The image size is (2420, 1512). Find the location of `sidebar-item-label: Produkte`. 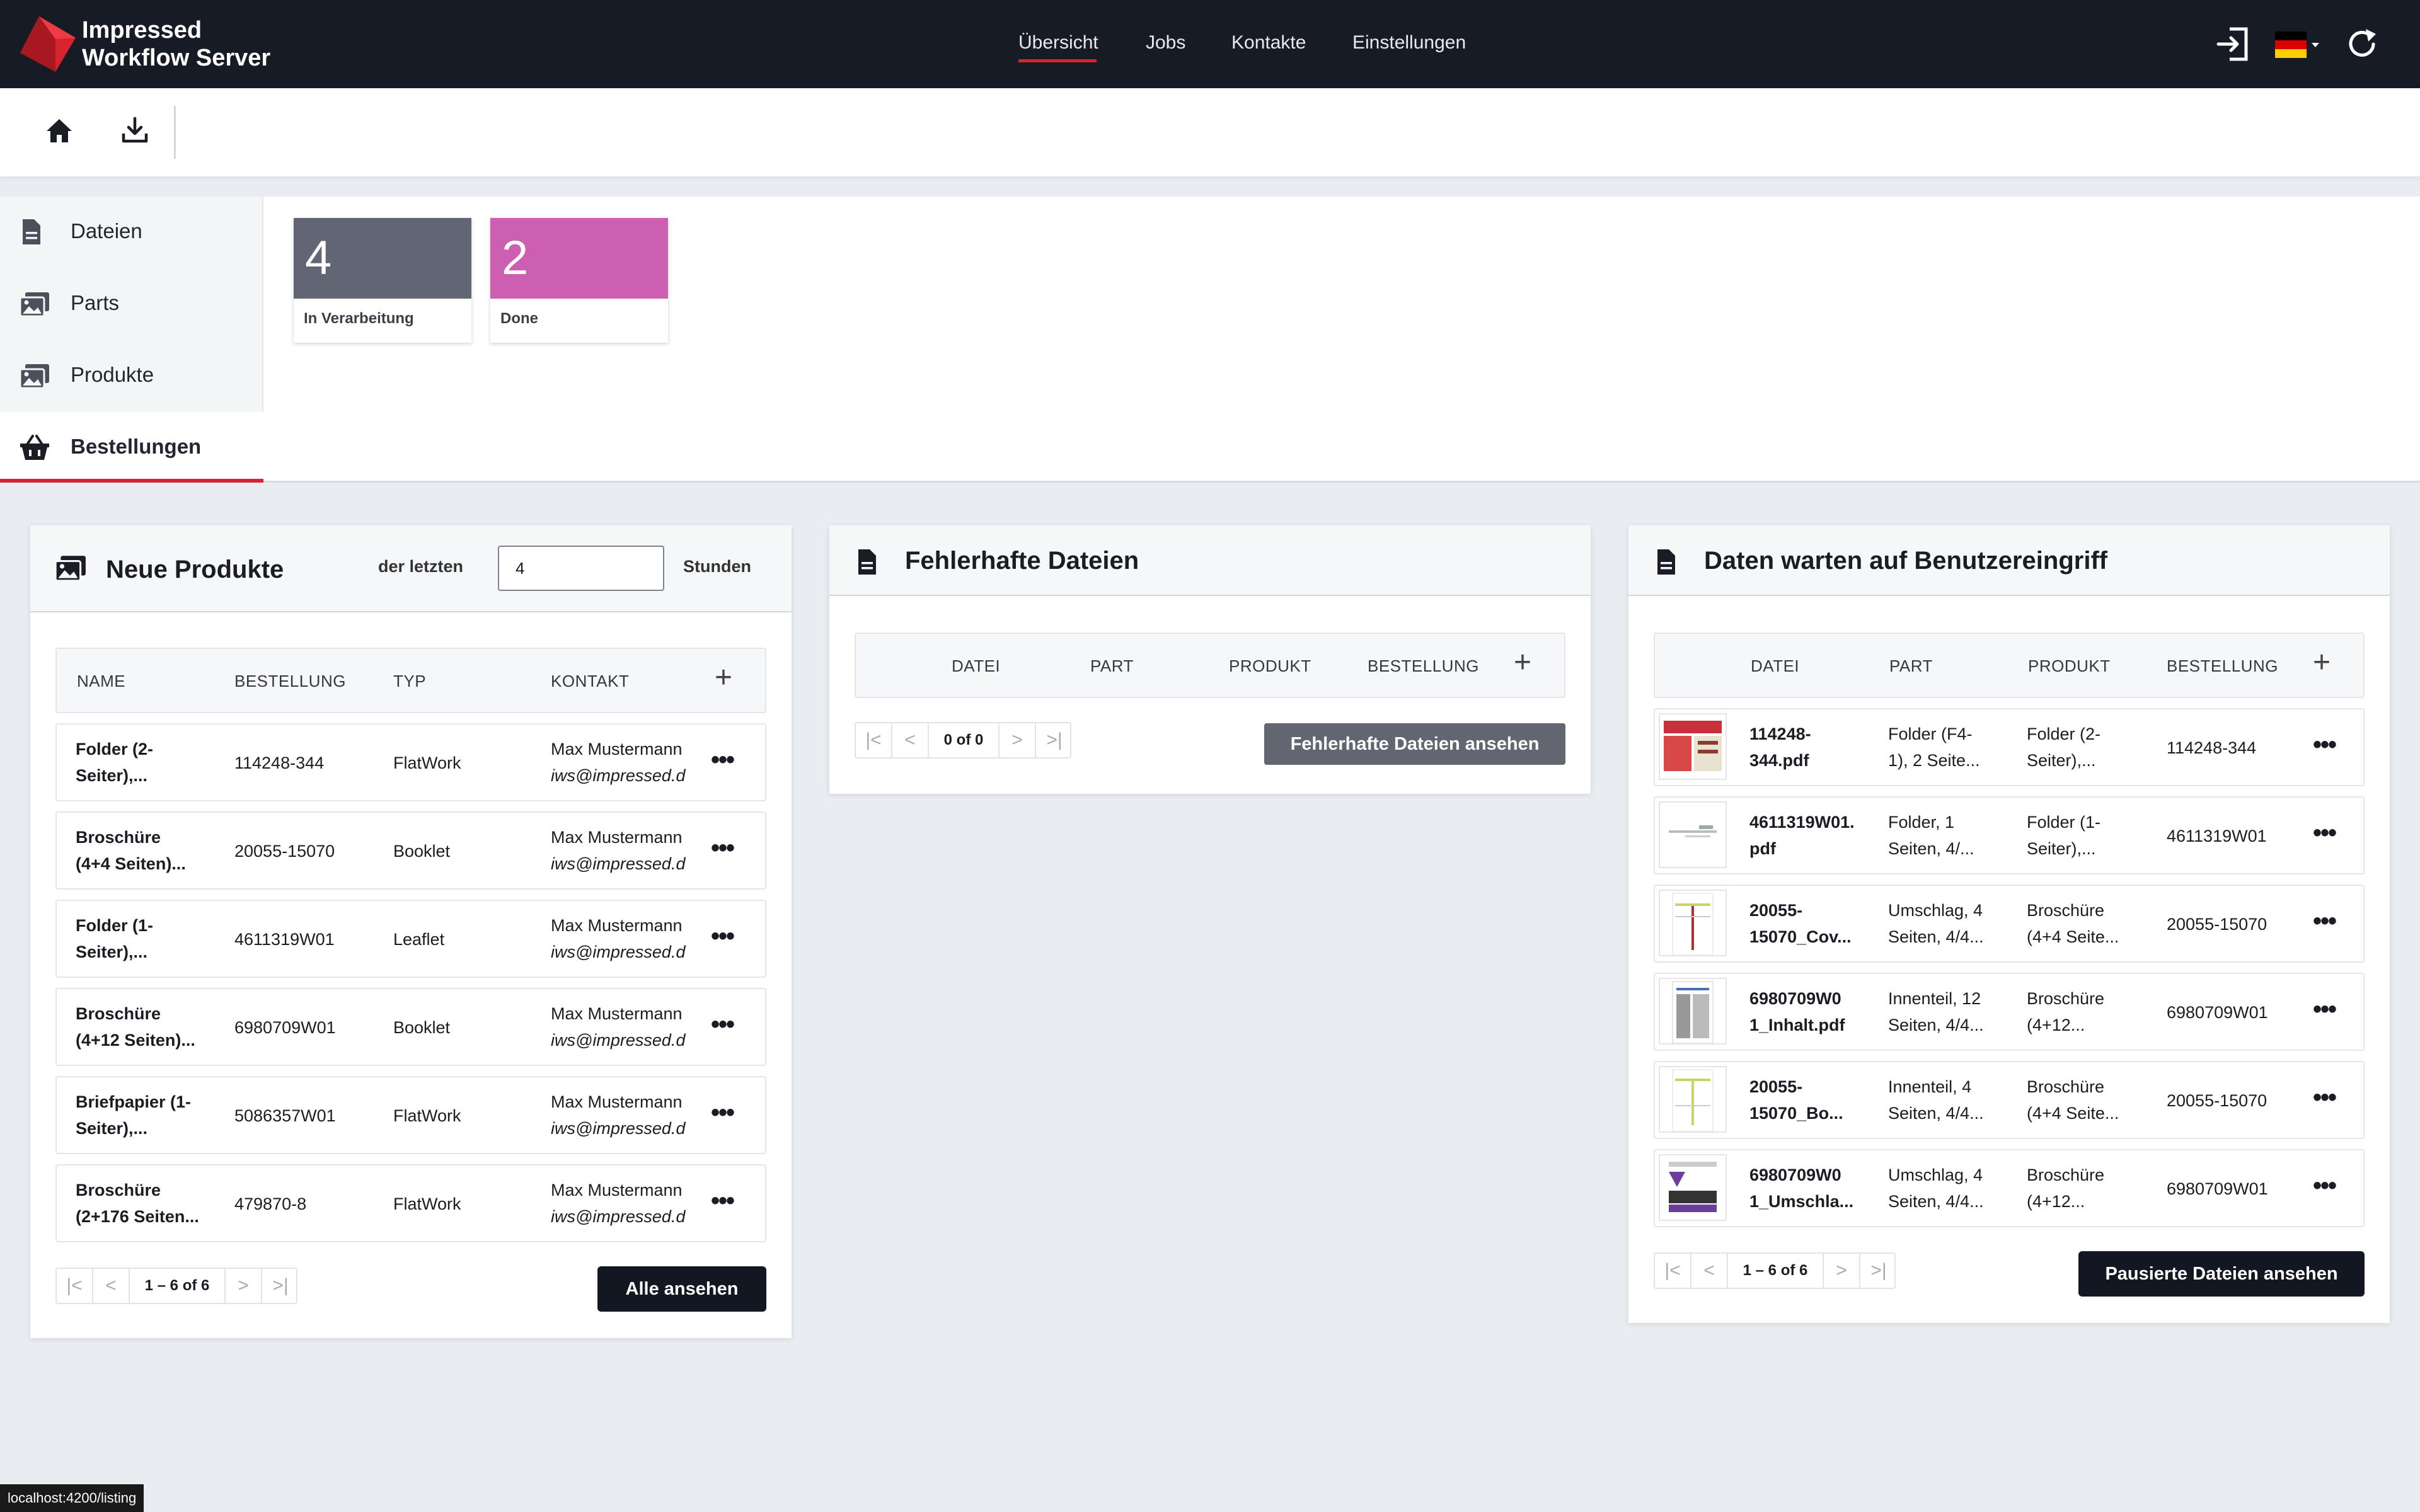

sidebar-item-label: Produkte is located at coordinates (113, 374).